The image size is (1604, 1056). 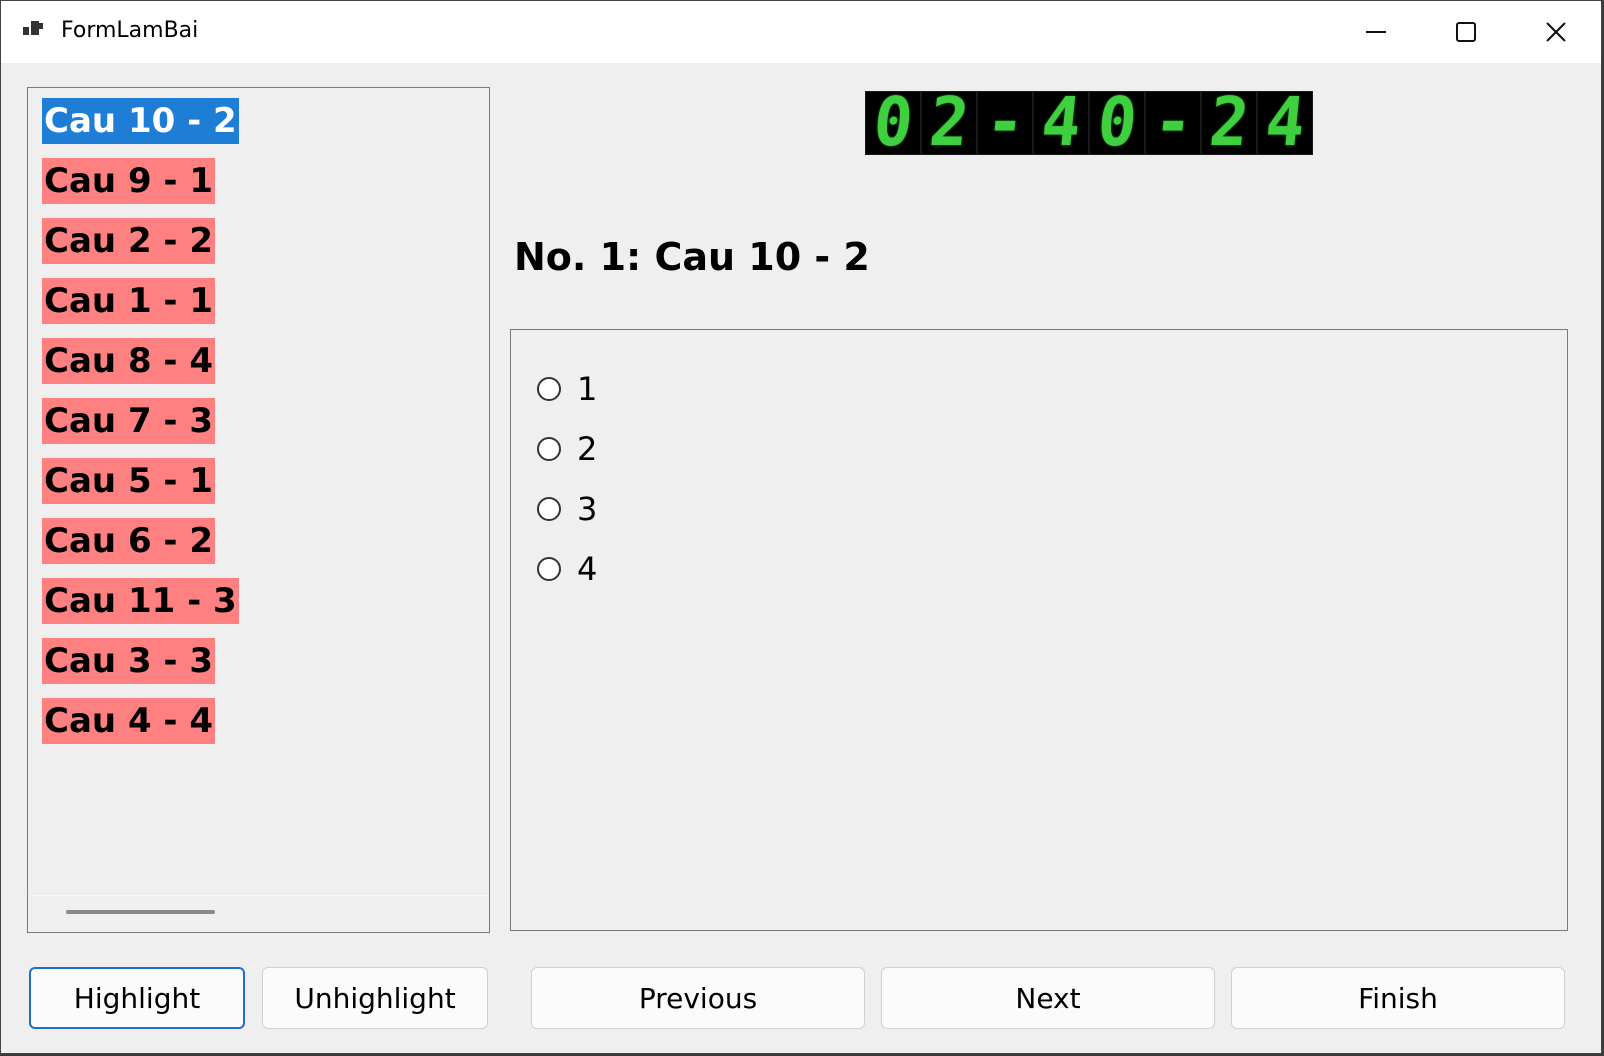 What do you see at coordinates (130, 30) in the screenshot?
I see `window-title: FormLamBai` at bounding box center [130, 30].